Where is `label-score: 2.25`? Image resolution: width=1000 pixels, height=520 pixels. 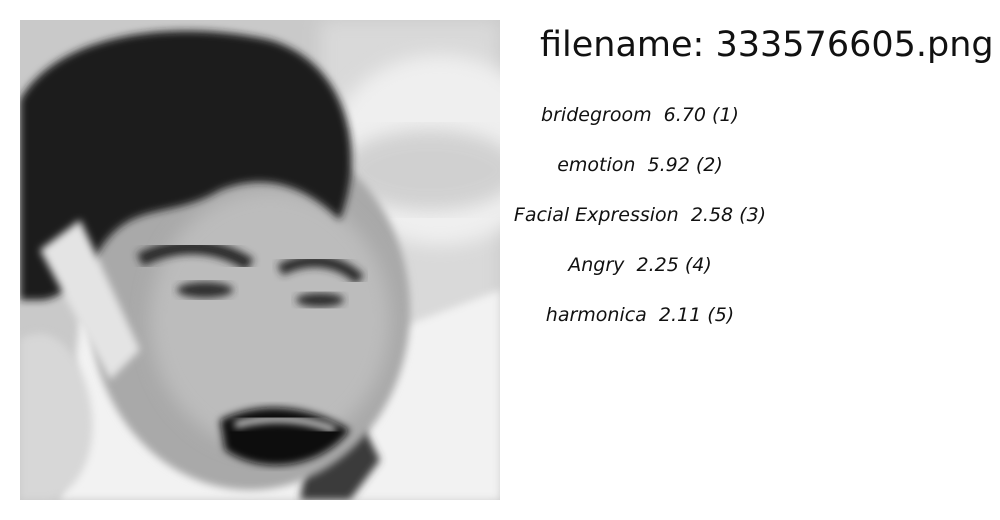 label-score: 2.25 is located at coordinates (657, 265).